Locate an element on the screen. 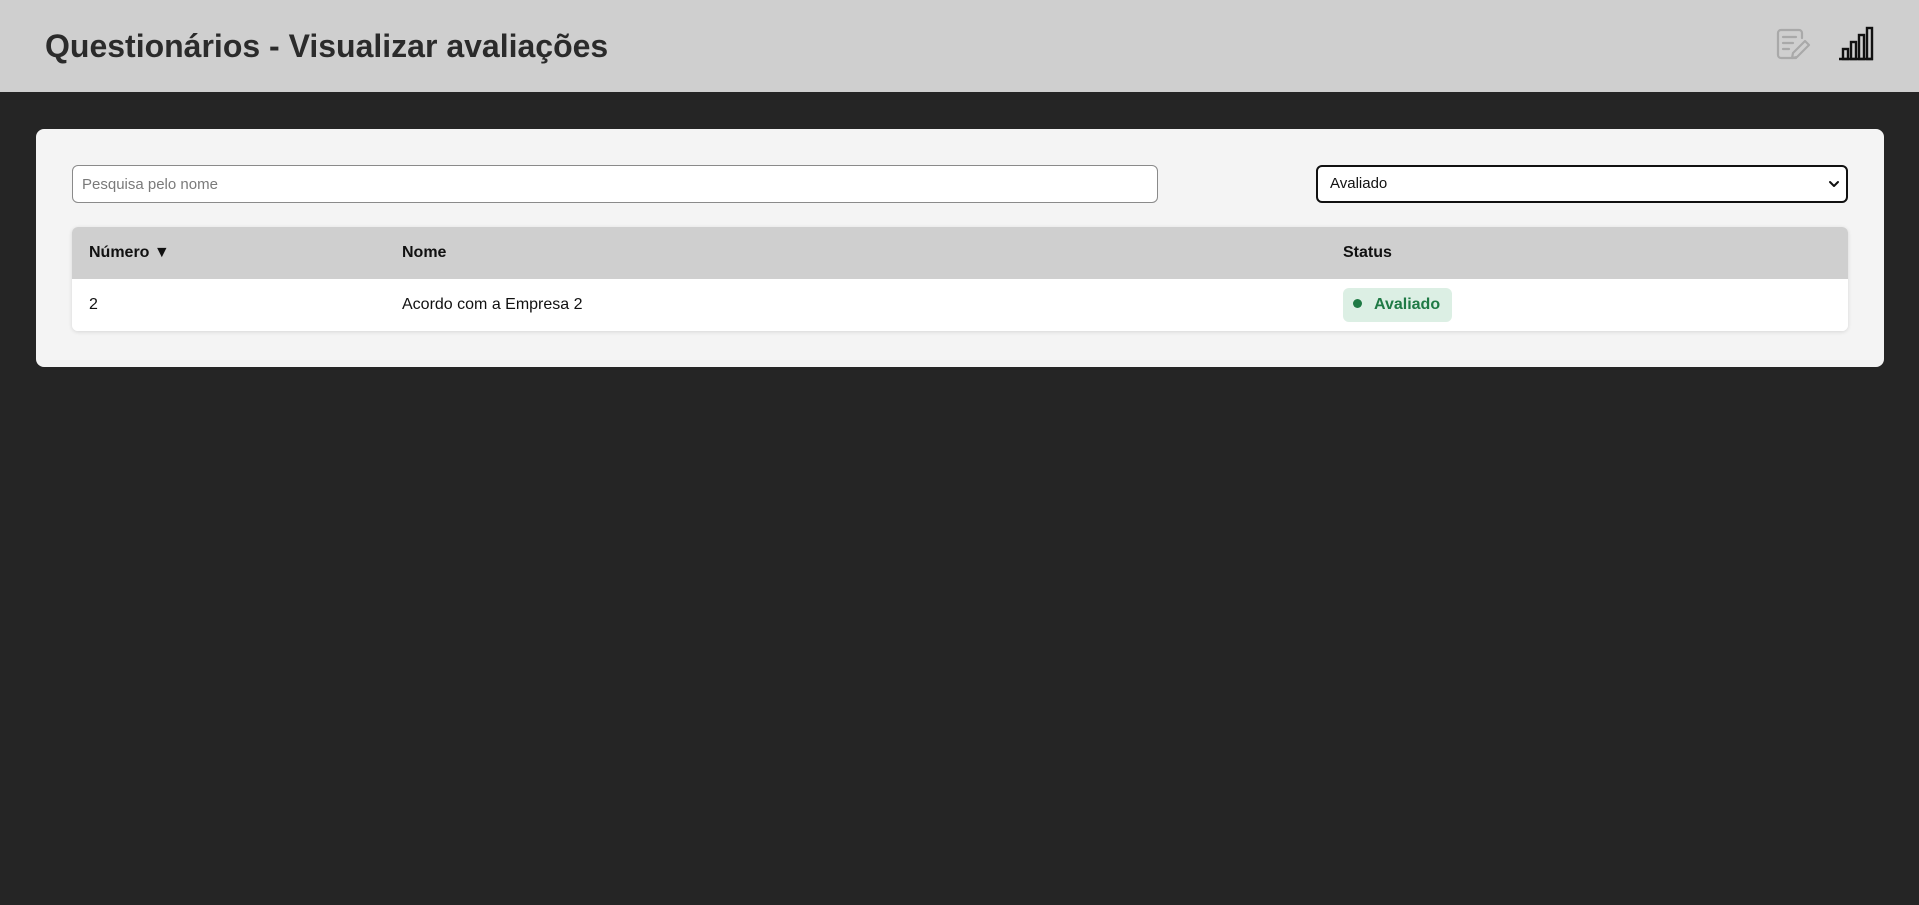 The height and width of the screenshot is (905, 1919). column-header-numero: Número ▼ is located at coordinates (129, 253).